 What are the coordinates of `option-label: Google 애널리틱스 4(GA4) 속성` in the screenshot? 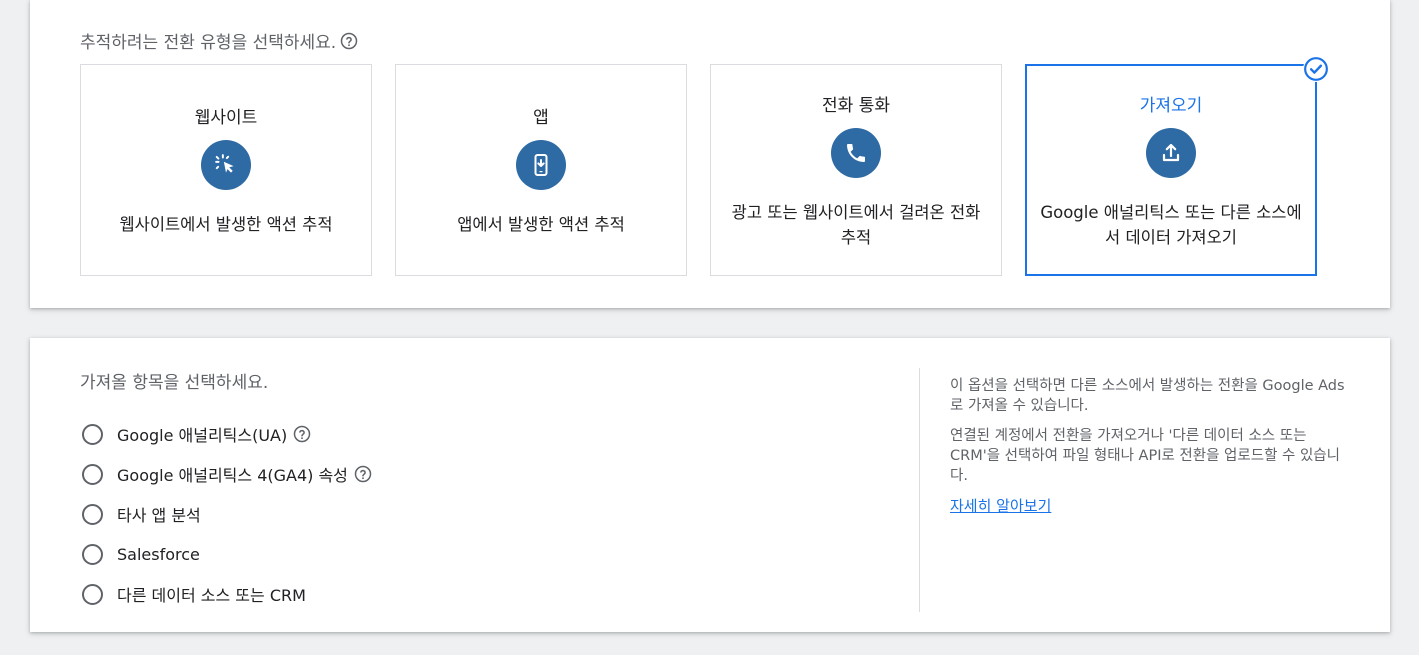 It's located at (232, 475).